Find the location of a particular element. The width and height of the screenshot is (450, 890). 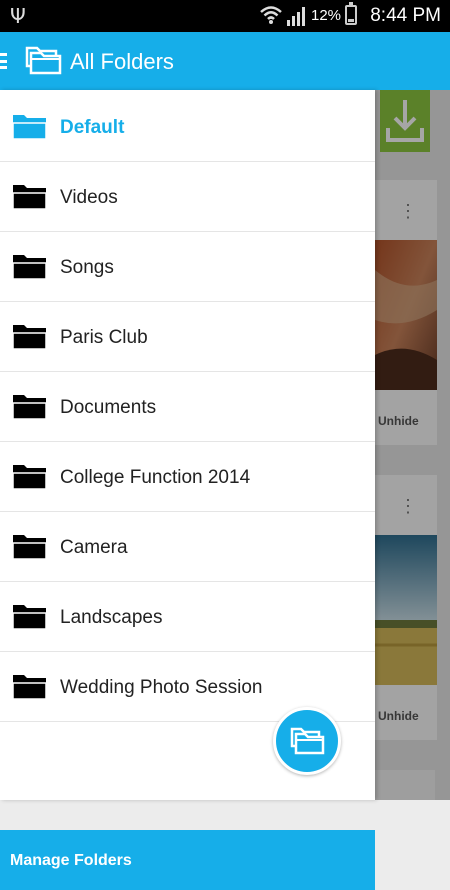

page-title: All Folders is located at coordinates (122, 61).